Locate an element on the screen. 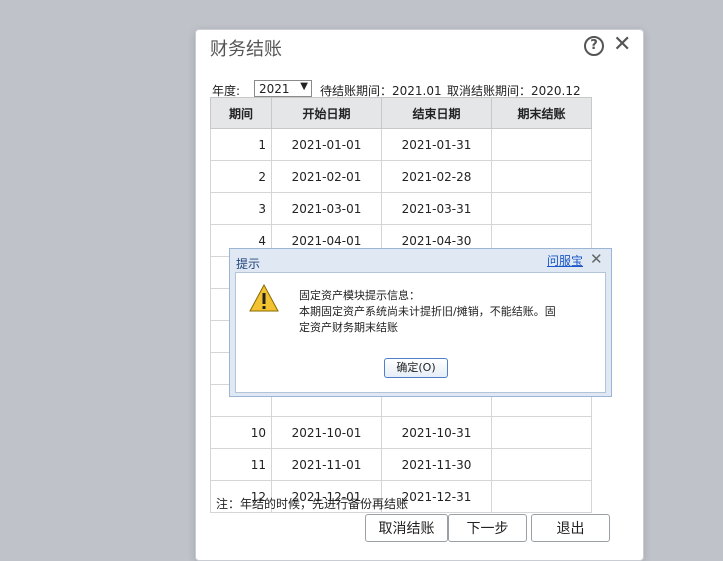 This screenshot has height=561, width=723. table-header-row: 期间 开始日期 结束日期 期末结账 is located at coordinates (401, 113).